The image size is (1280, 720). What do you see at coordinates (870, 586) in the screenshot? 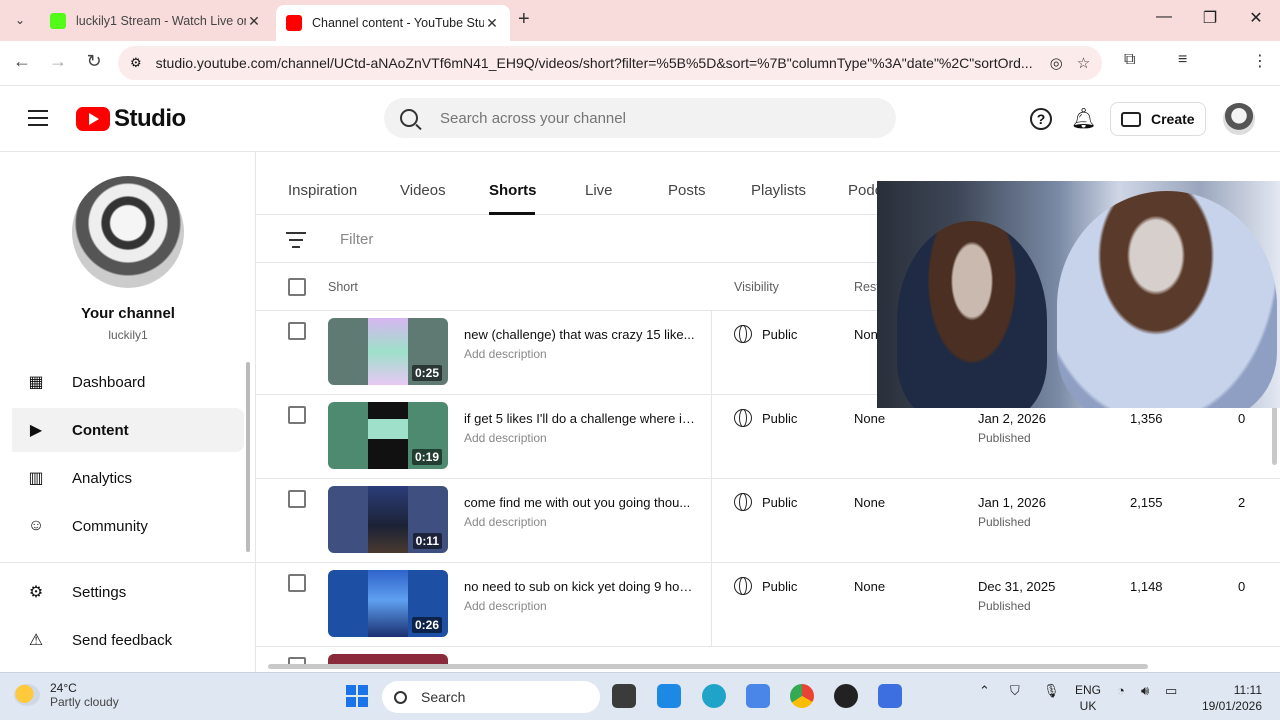
I see `restrictions-value: None` at bounding box center [870, 586].